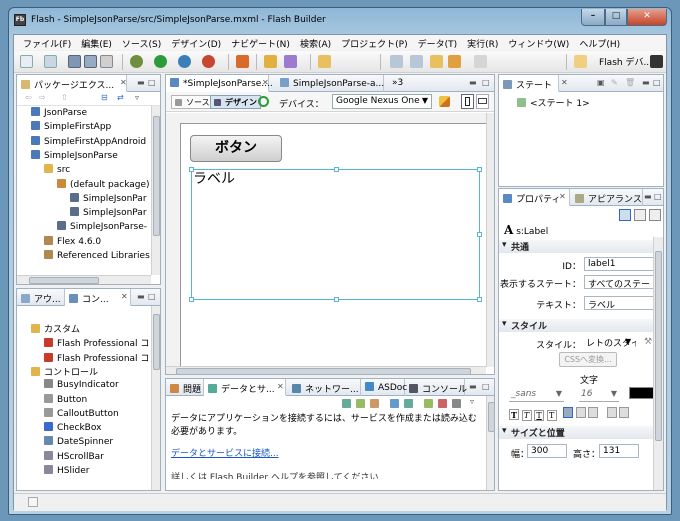  I want to click on tree-item: DateSpinner, so click(78, 443).